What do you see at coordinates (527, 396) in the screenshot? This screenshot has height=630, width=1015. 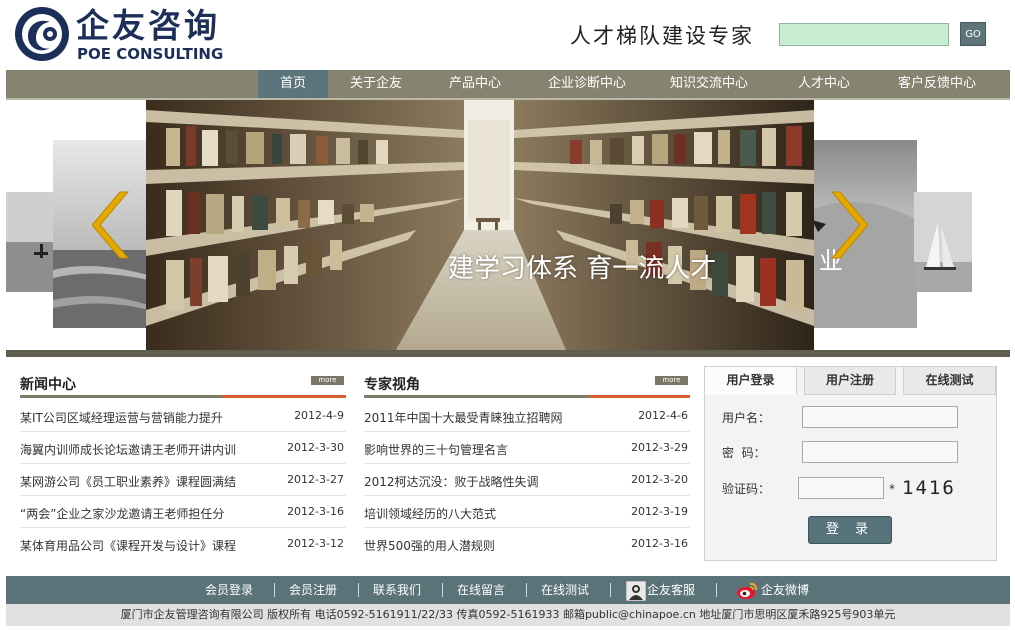 I see `expert-title-underline` at bounding box center [527, 396].